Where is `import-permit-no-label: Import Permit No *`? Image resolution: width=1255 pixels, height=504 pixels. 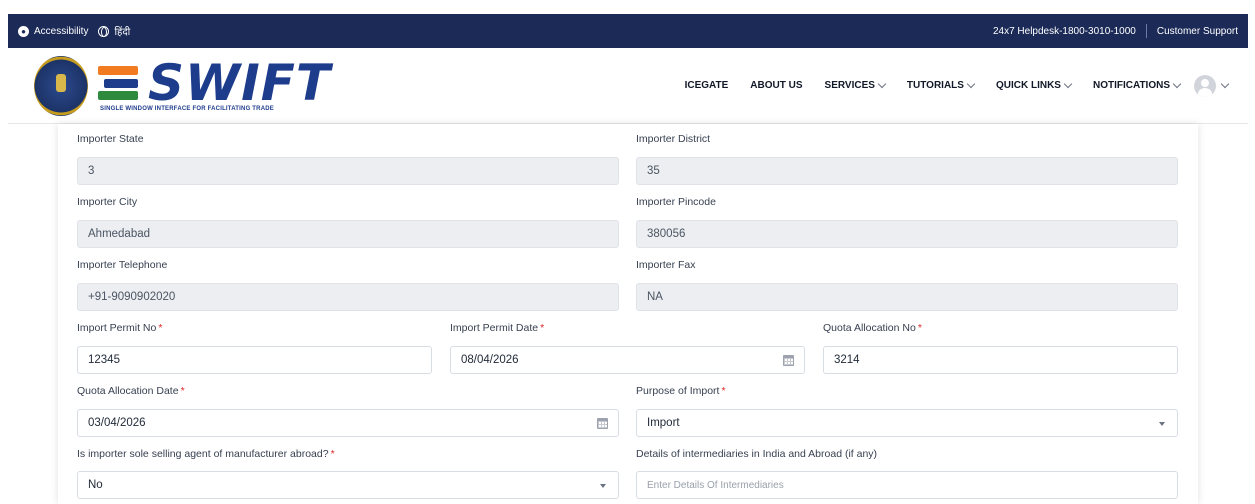
import-permit-no-label: Import Permit No * is located at coordinates (119, 328).